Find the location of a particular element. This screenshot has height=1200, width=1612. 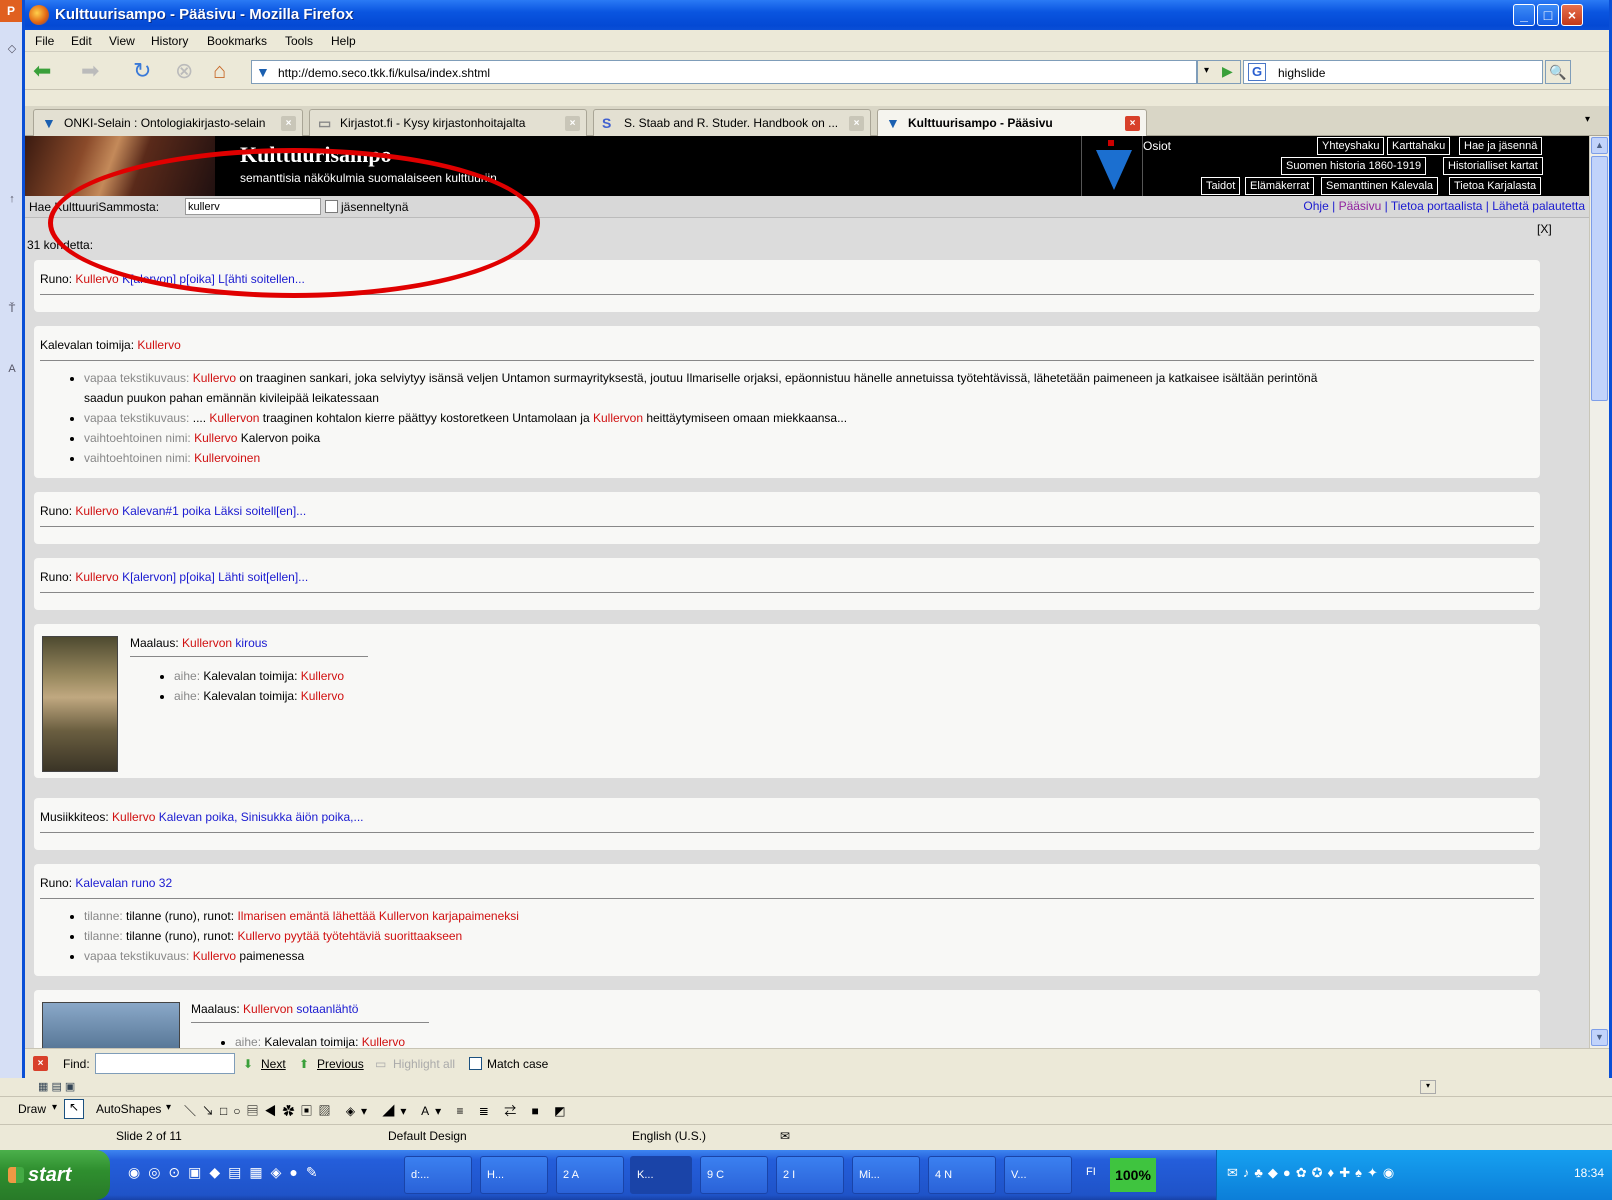

taskbar-item-8: 4 N is located at coordinates (962, 1175).